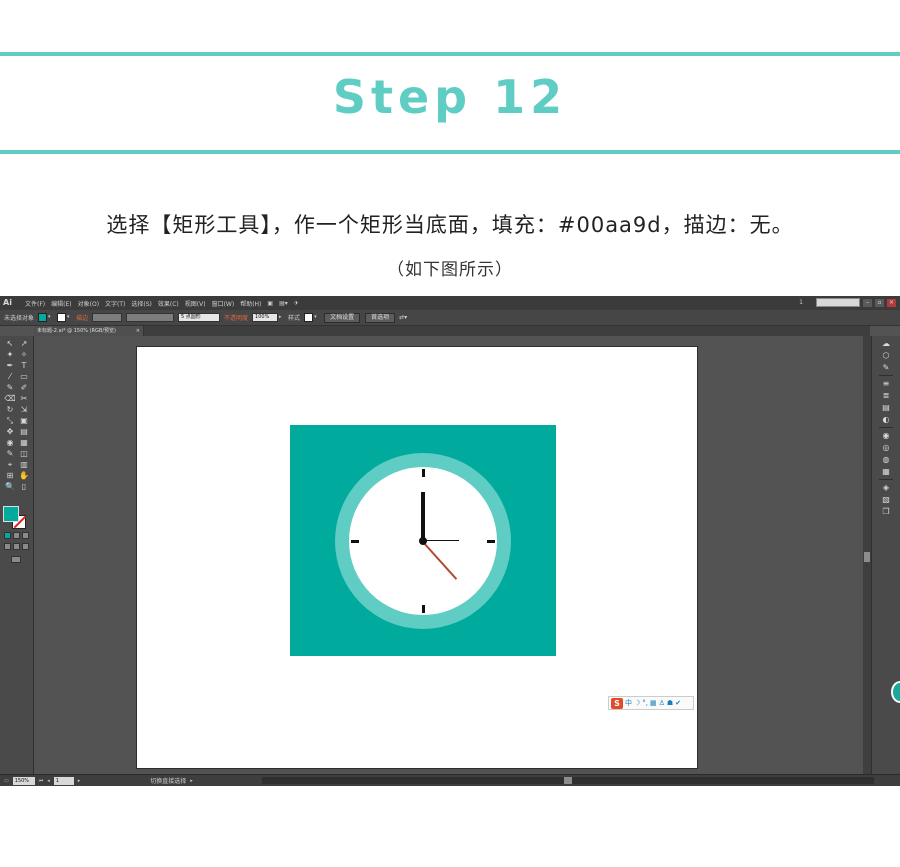 This screenshot has height=867, width=900. I want to click on tool-icon: ▯, so click(24, 486).